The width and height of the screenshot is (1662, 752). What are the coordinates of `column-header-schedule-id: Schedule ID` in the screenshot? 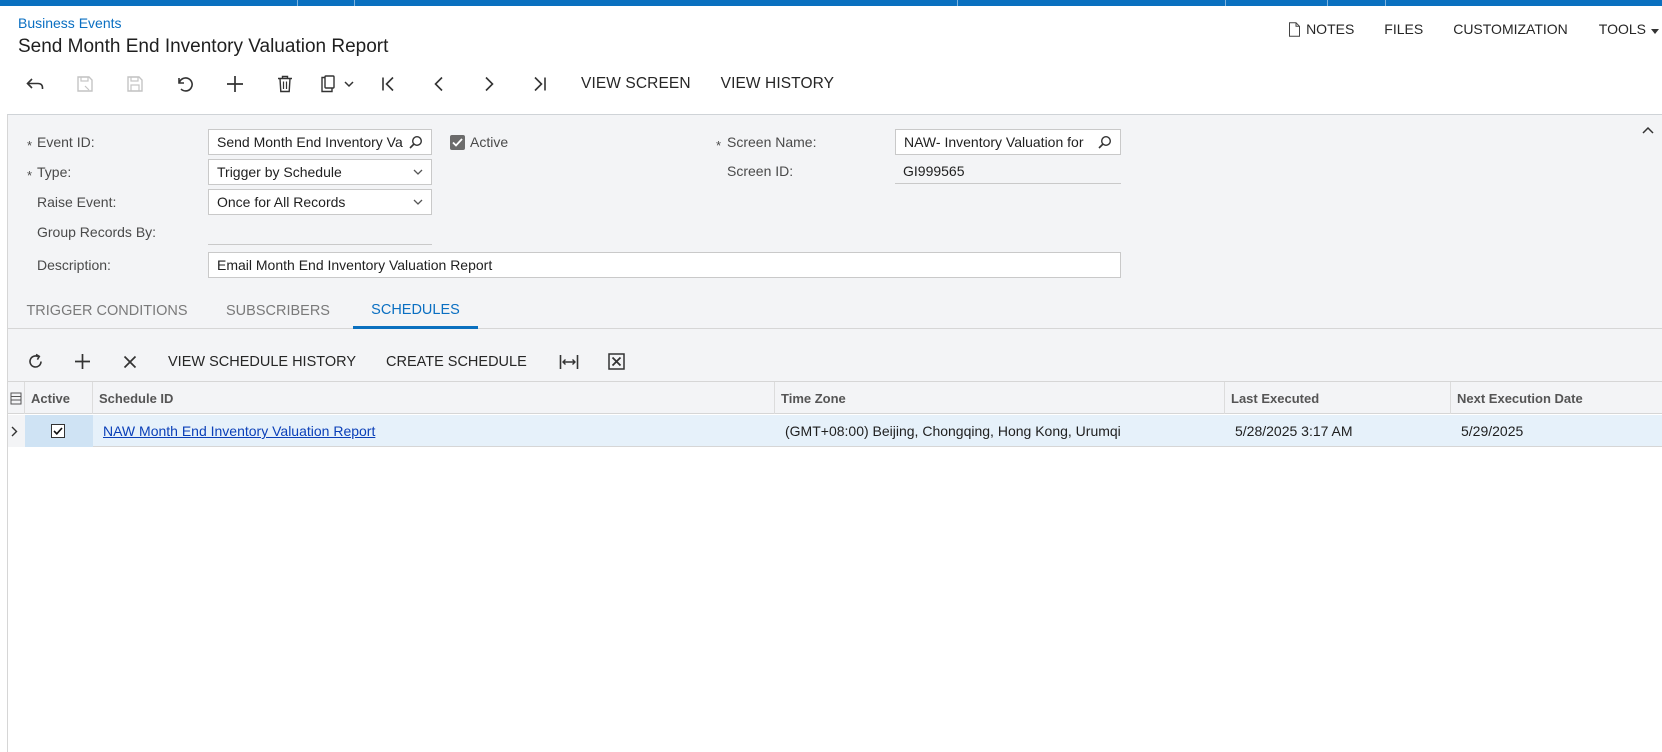 It's located at (434, 398).